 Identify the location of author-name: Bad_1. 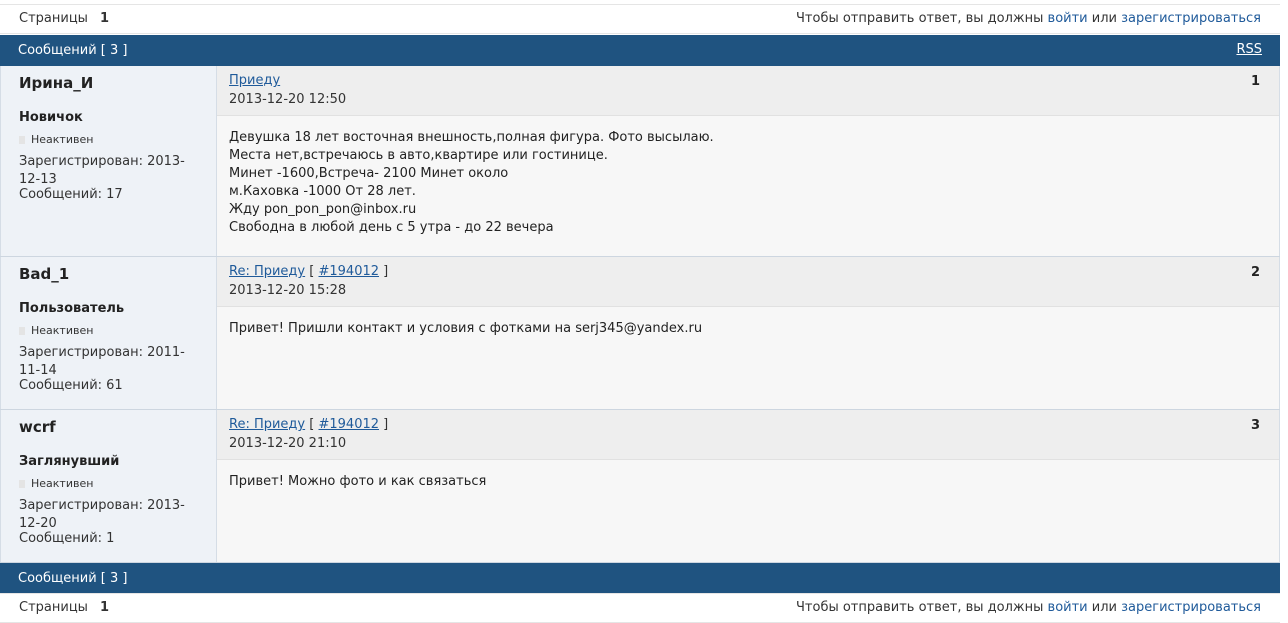
(44, 274).